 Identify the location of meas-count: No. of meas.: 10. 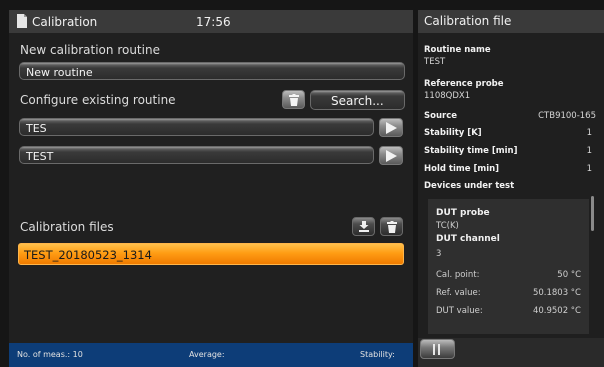
(50, 354).